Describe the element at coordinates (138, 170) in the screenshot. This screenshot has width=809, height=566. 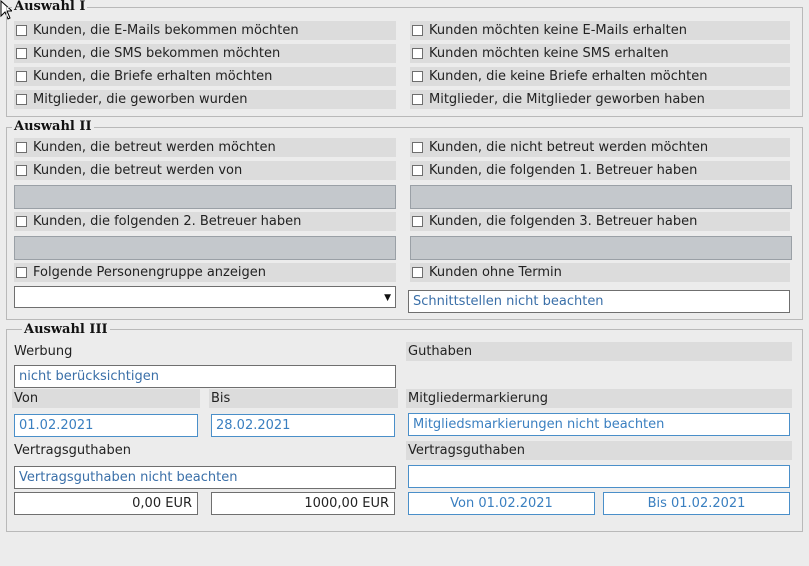
I see `checkbox-label: Kunden, die betreut werden von` at that location.